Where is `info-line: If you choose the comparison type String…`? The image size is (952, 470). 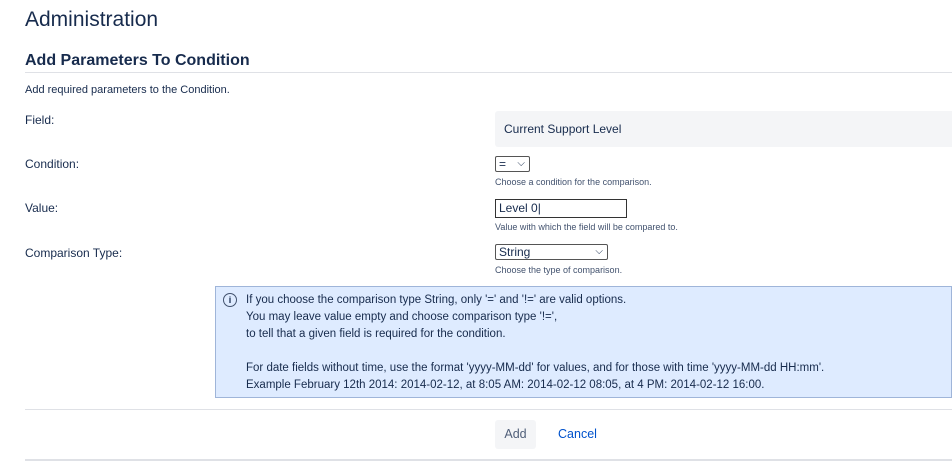
info-line: If you choose the comparison type String… is located at coordinates (436, 300).